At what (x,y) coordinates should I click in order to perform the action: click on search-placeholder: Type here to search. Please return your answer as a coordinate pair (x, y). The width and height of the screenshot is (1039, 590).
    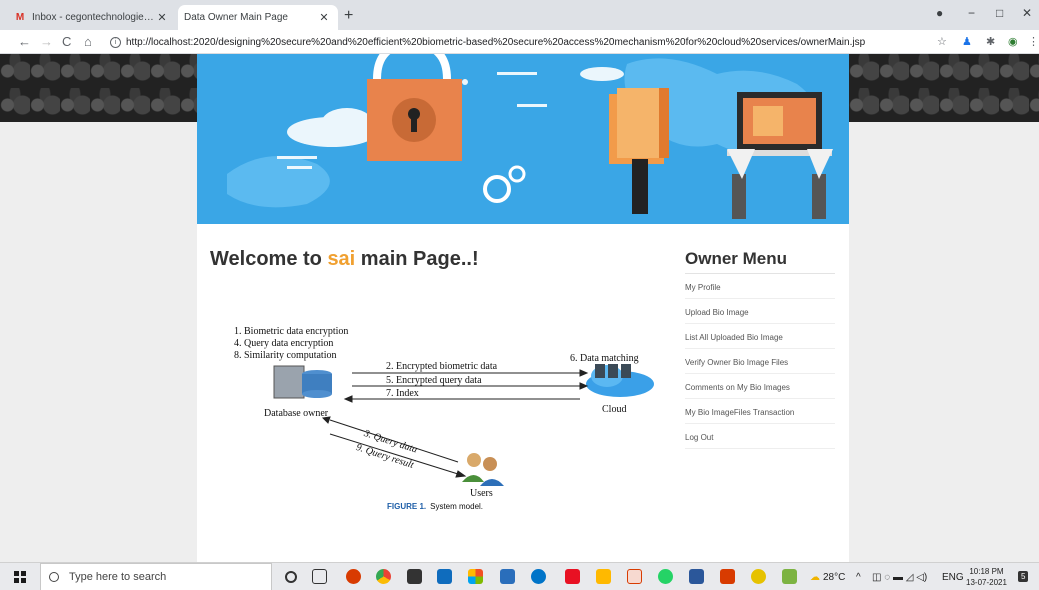
    Looking at the image, I should click on (118, 577).